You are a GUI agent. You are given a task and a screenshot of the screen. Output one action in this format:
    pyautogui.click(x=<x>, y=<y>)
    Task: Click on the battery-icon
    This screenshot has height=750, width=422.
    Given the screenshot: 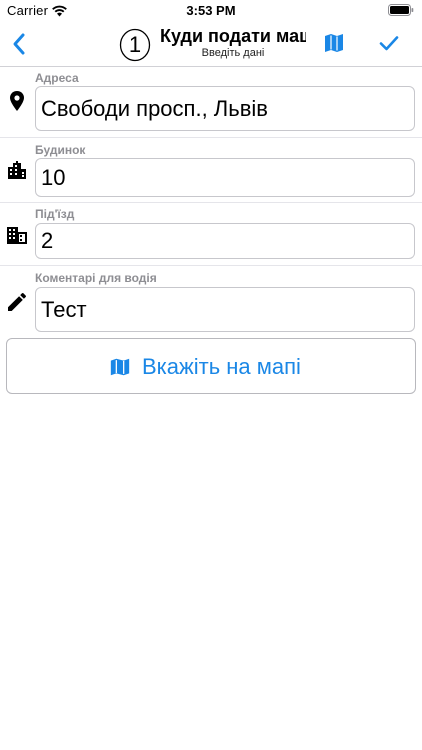 What is the action you would take?
    pyautogui.click(x=401, y=10)
    